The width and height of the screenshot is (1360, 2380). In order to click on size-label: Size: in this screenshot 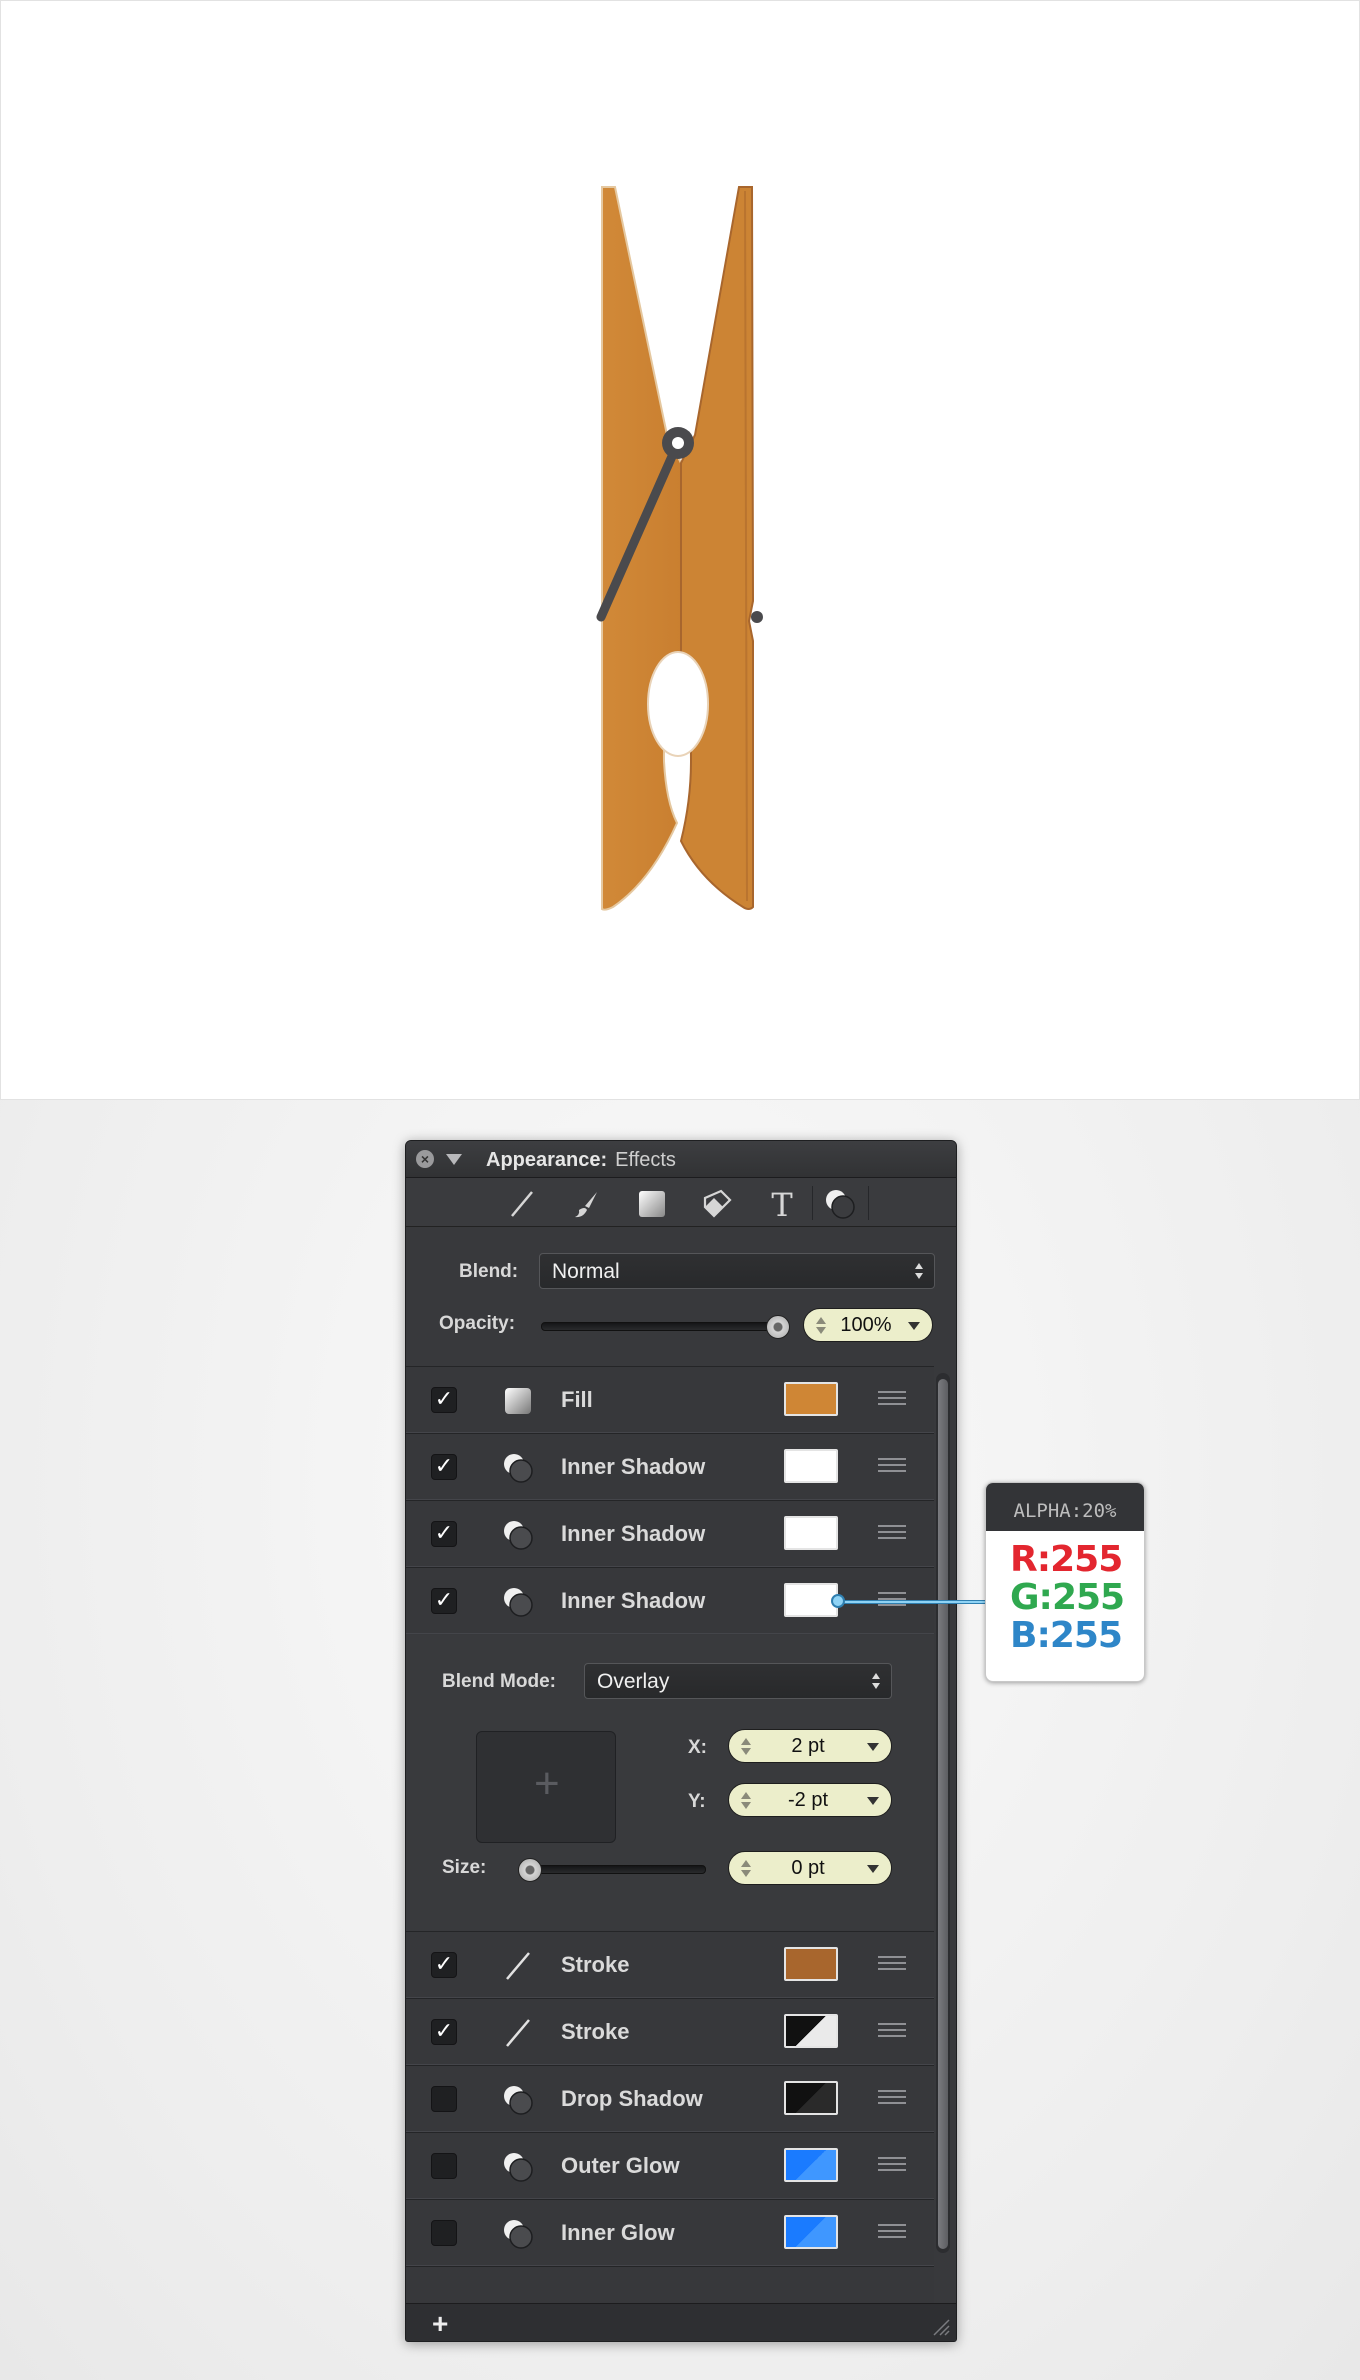, I will do `click(464, 1867)`.